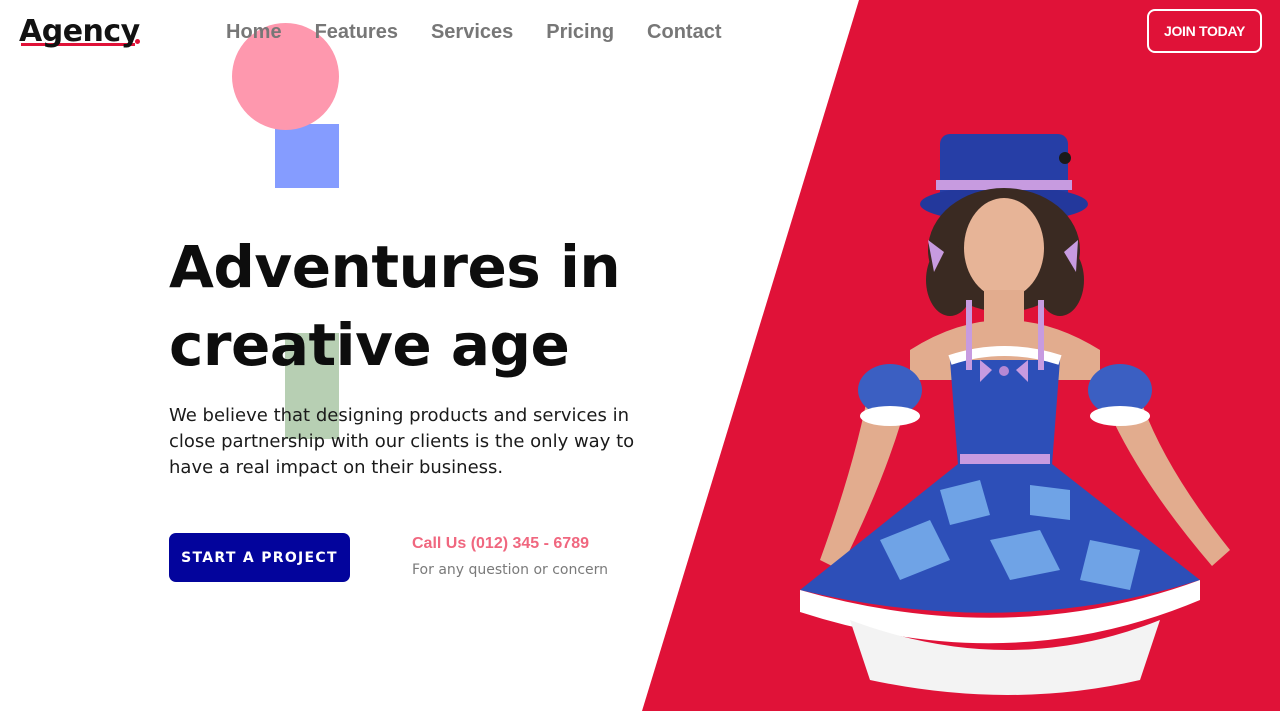  I want to click on nav-pricing-link: Pricing, so click(580, 32).